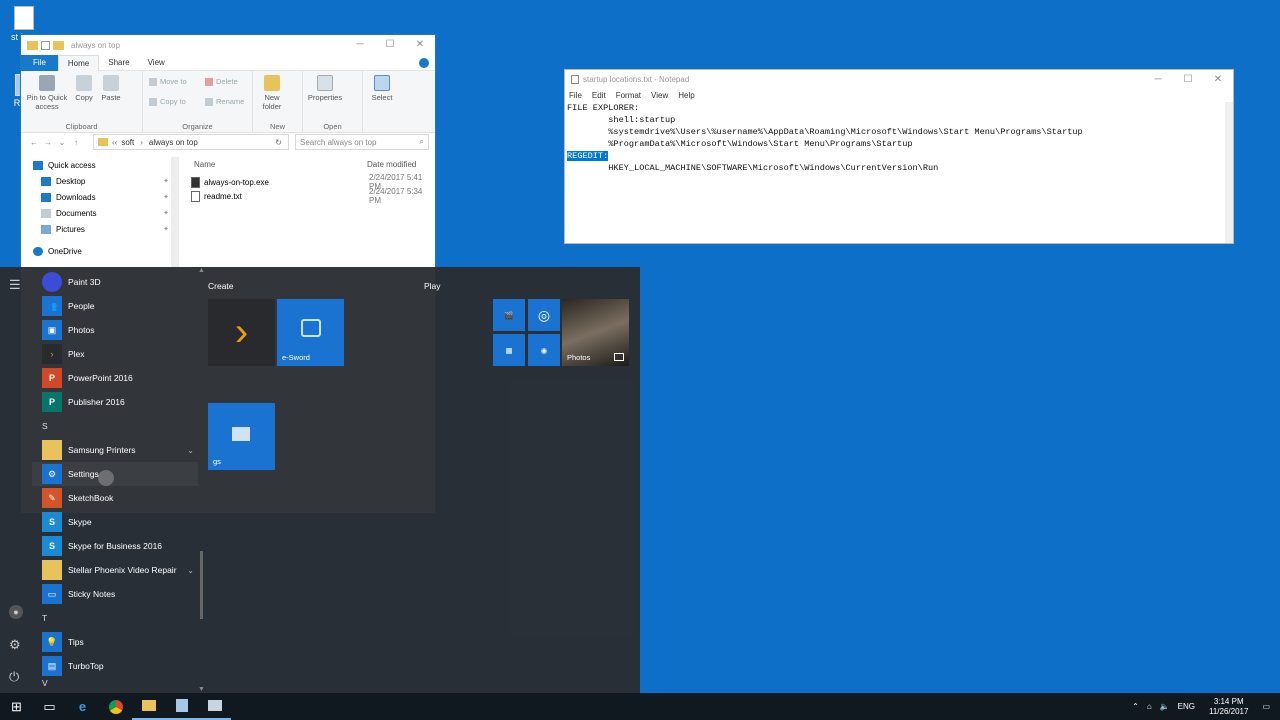 This screenshot has height=720, width=1280. Describe the element at coordinates (97, 229) in the screenshot. I see `nav-pictures: Pictures ✦` at that location.